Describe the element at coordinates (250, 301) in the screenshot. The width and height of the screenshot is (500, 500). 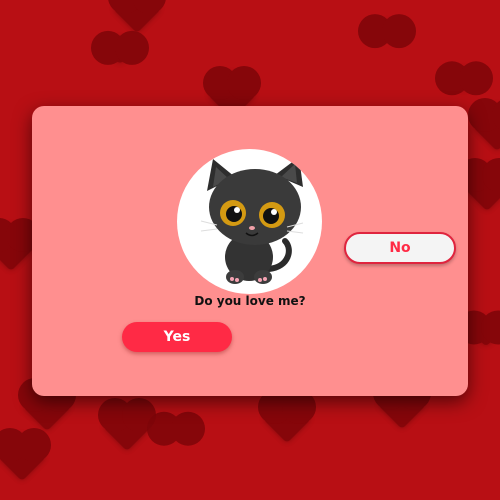
I see `question-text: Do you love me?` at that location.